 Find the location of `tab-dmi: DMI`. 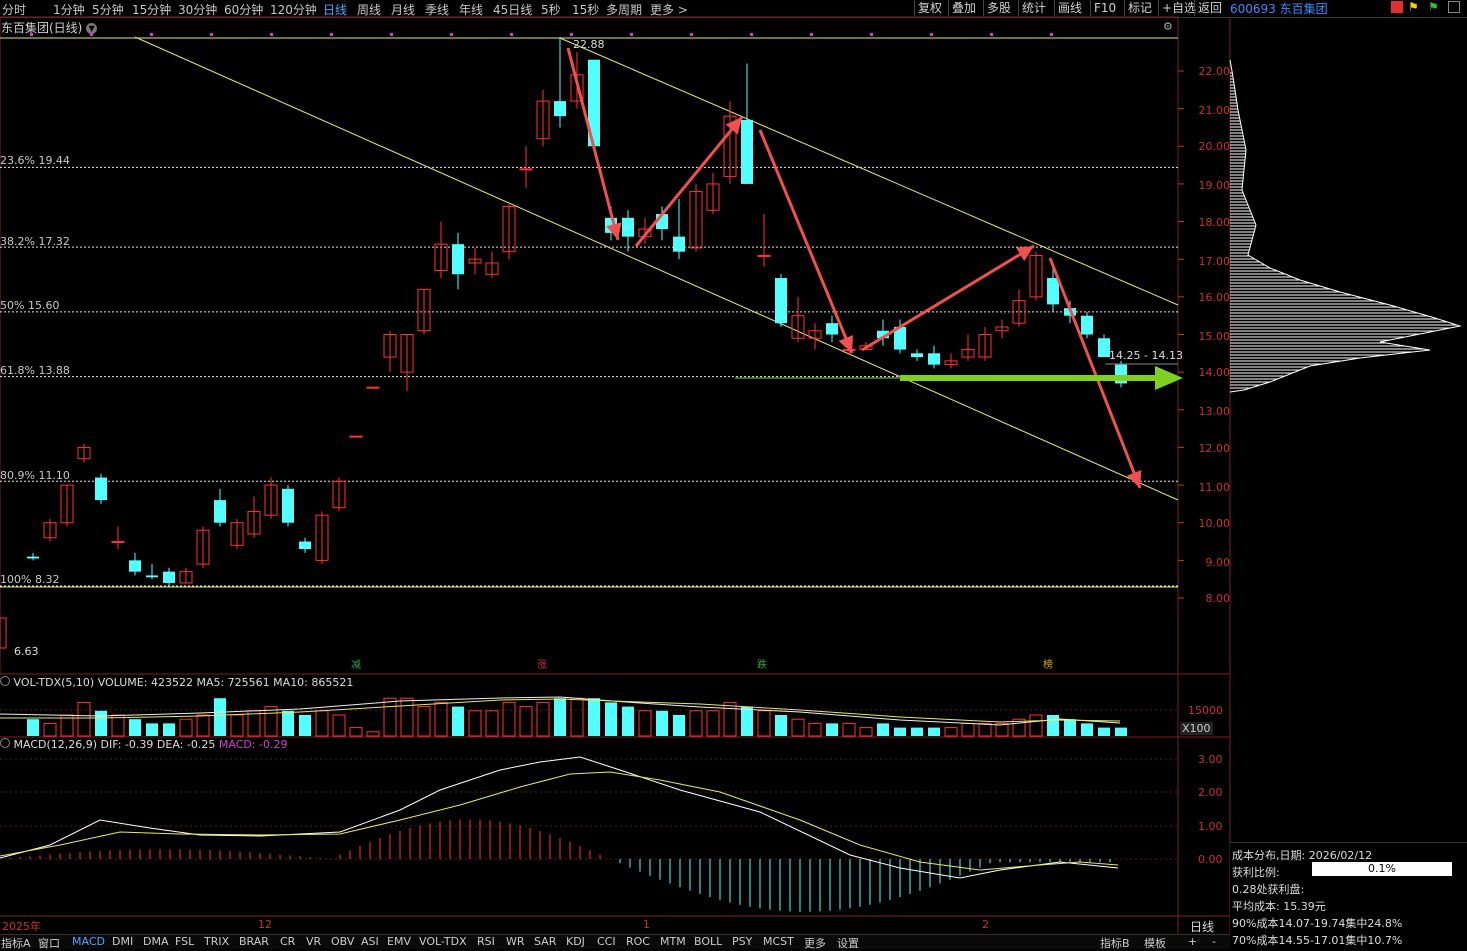

tab-dmi: DMI is located at coordinates (122, 941).